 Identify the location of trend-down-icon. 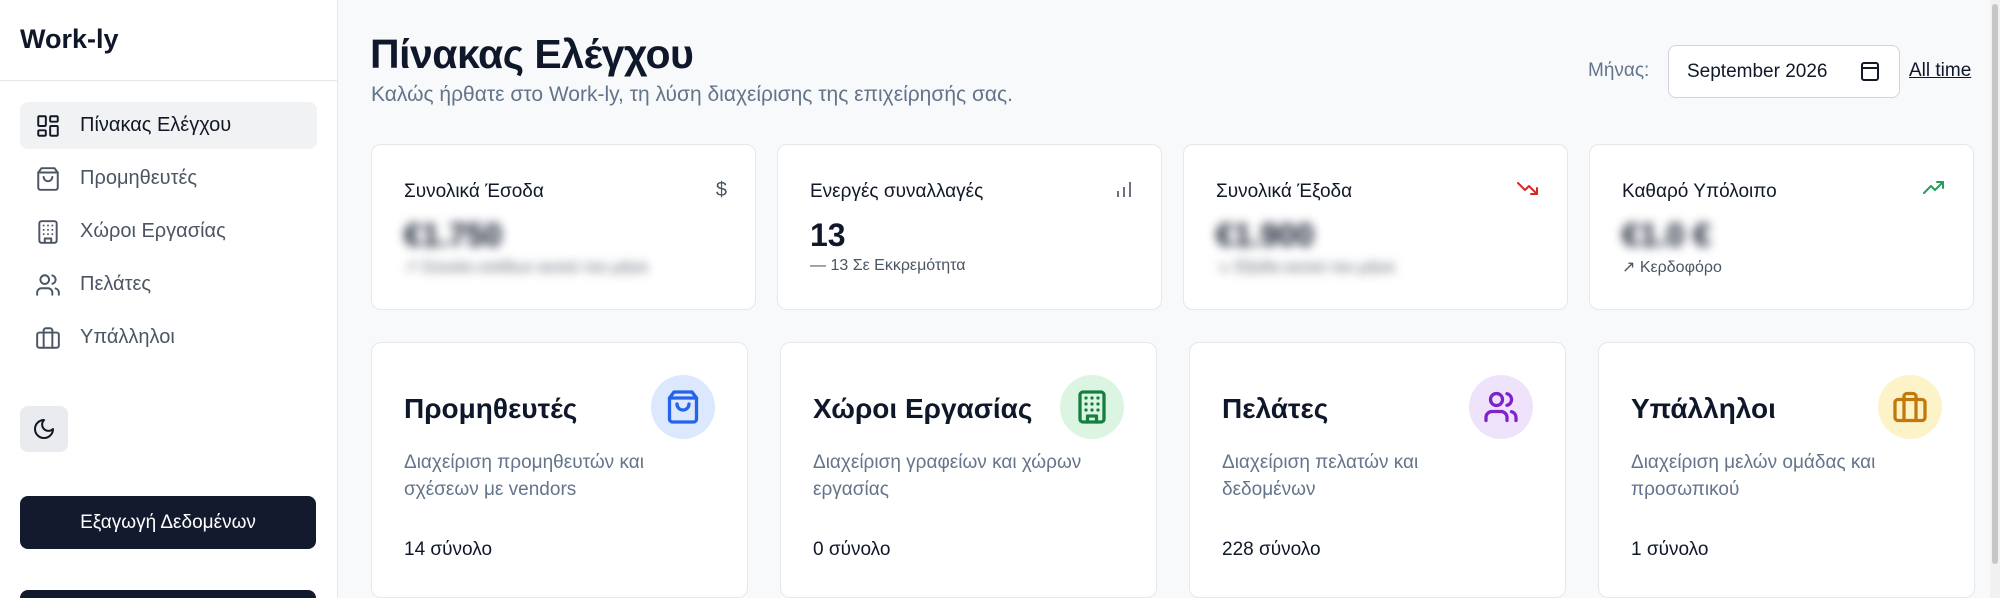
(1528, 190).